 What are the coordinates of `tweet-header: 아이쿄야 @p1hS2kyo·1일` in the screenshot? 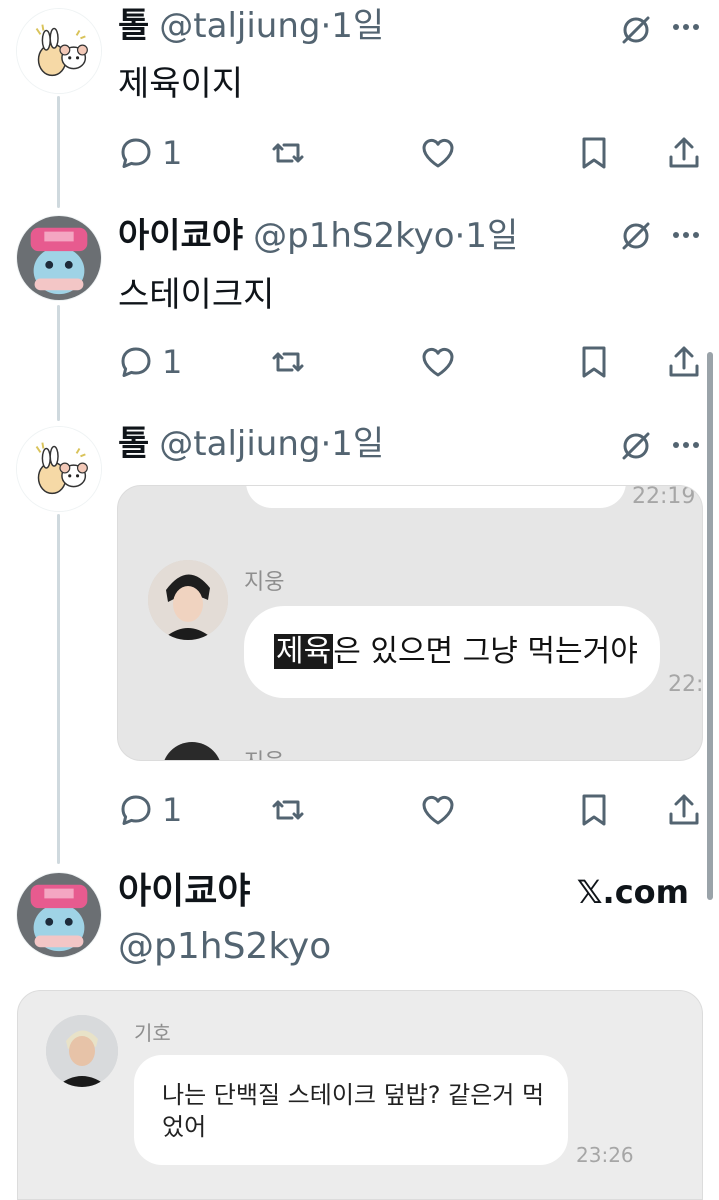 It's located at (318, 236).